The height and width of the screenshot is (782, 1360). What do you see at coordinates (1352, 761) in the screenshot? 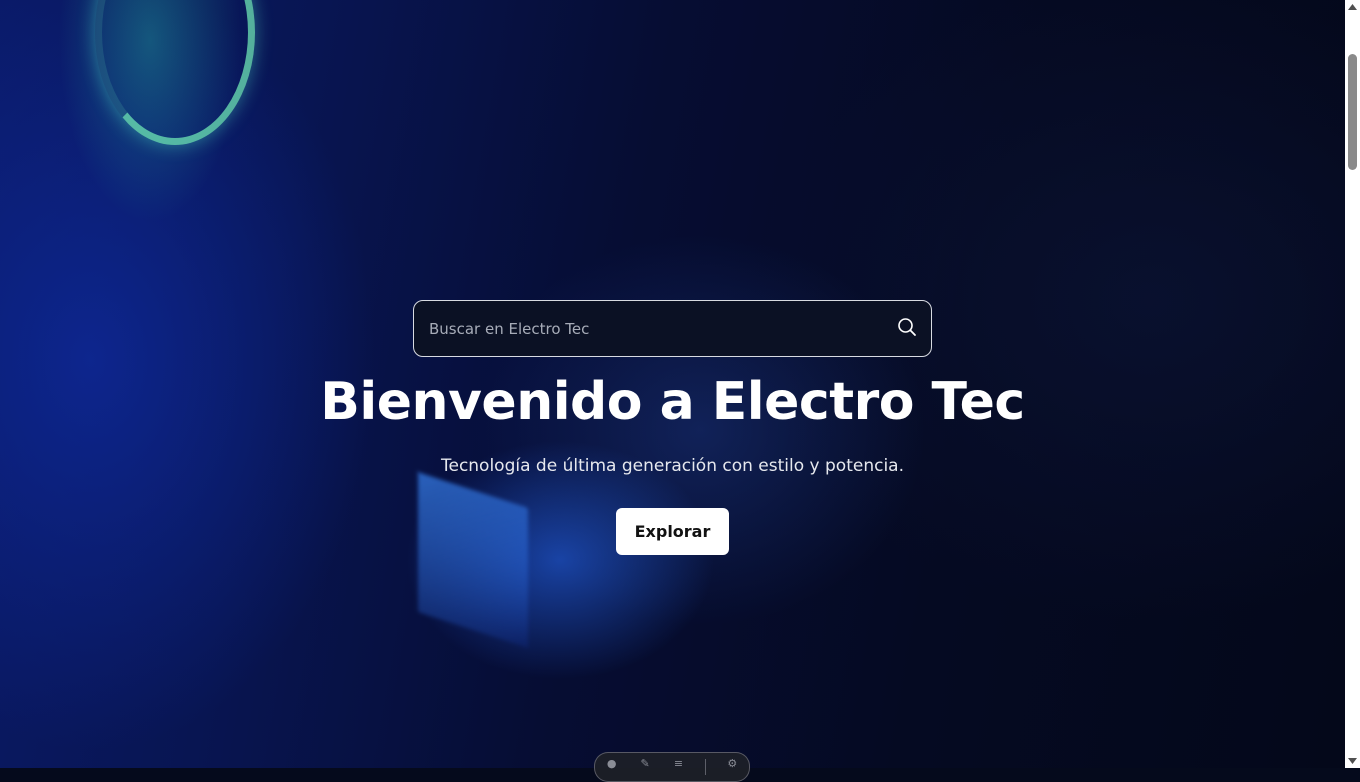
I see `scroll-down-arrow` at bounding box center [1352, 761].